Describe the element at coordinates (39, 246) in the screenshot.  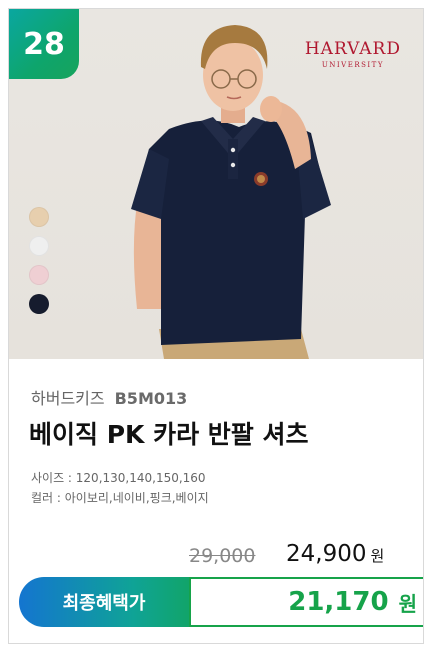
I see `swatch-white` at that location.